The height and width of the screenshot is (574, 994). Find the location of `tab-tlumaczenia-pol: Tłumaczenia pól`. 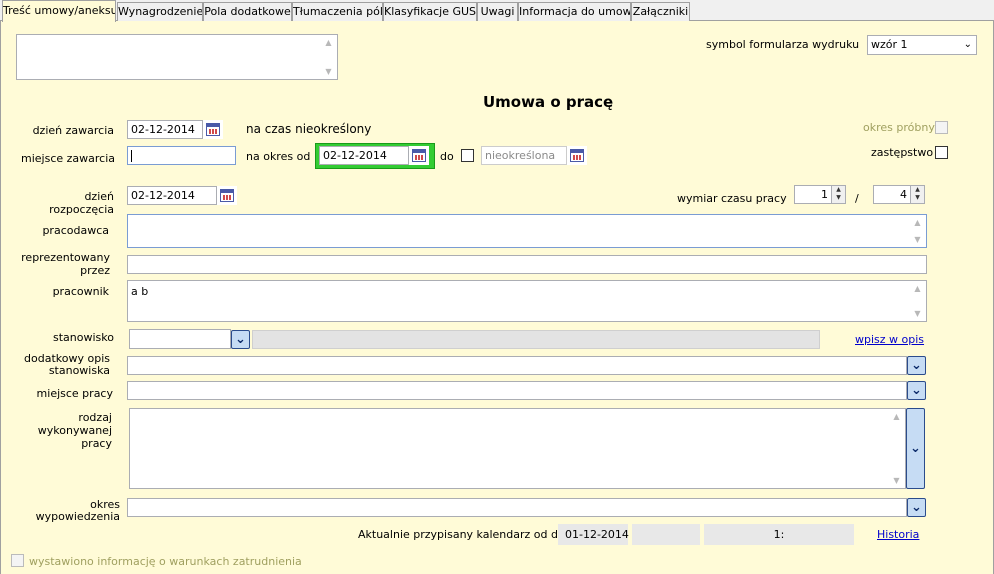

tab-tlumaczenia-pol: Tłumaczenia pól is located at coordinates (337, 11).